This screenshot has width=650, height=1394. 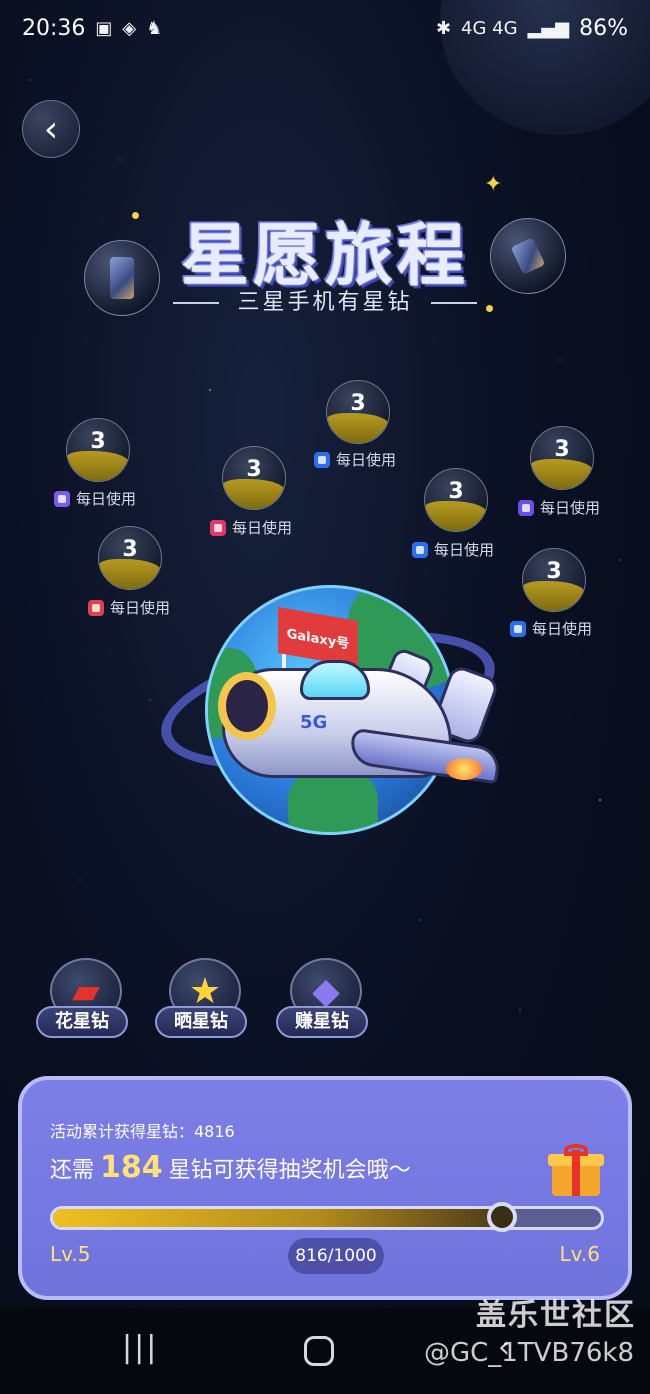 I want to click on remaining-message: 还需 184 星钻可获得抽奖机会哦～, so click(x=230, y=1167).